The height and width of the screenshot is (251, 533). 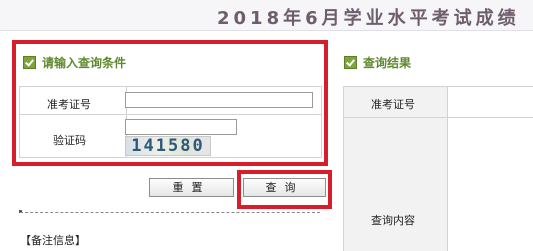 What do you see at coordinates (181, 127) in the screenshot?
I see `captcha-input` at bounding box center [181, 127].